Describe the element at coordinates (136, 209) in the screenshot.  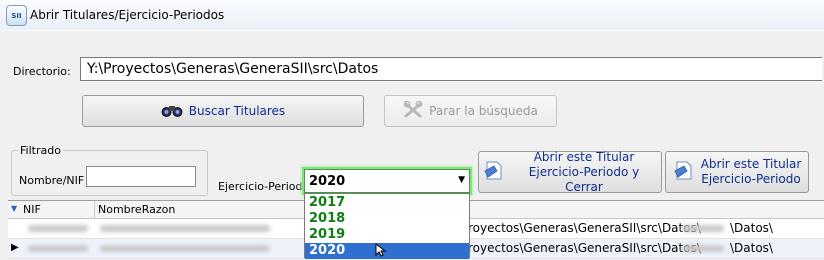
I see `column-header-nombre: NombreRazon` at that location.